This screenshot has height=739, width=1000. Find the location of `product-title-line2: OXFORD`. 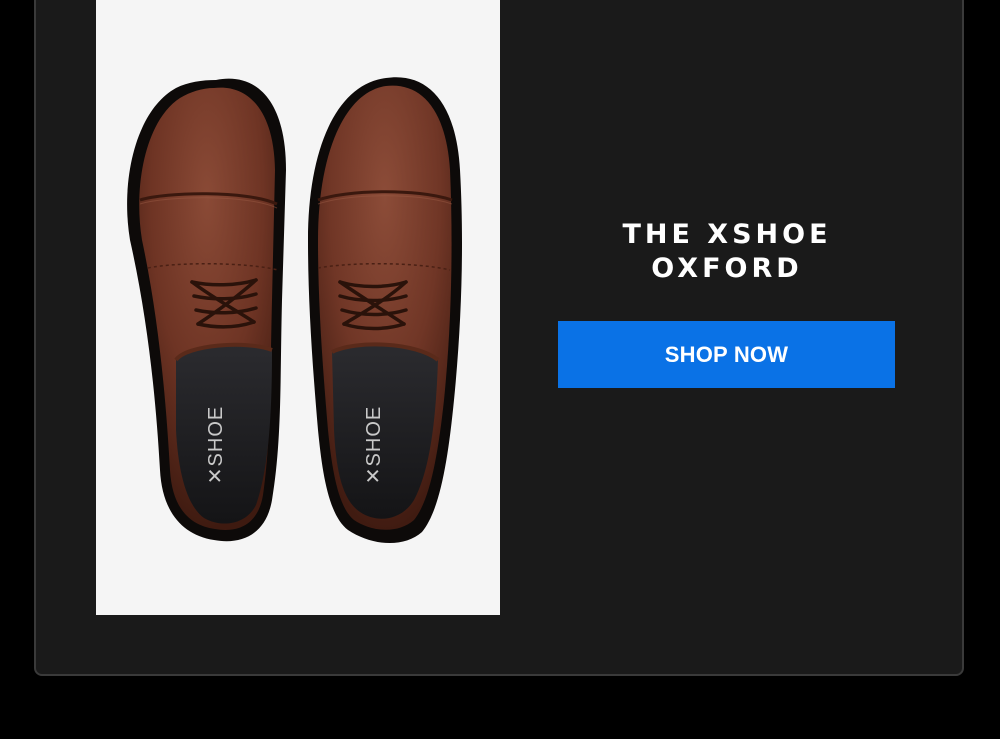

product-title-line2: OXFORD is located at coordinates (727, 268).